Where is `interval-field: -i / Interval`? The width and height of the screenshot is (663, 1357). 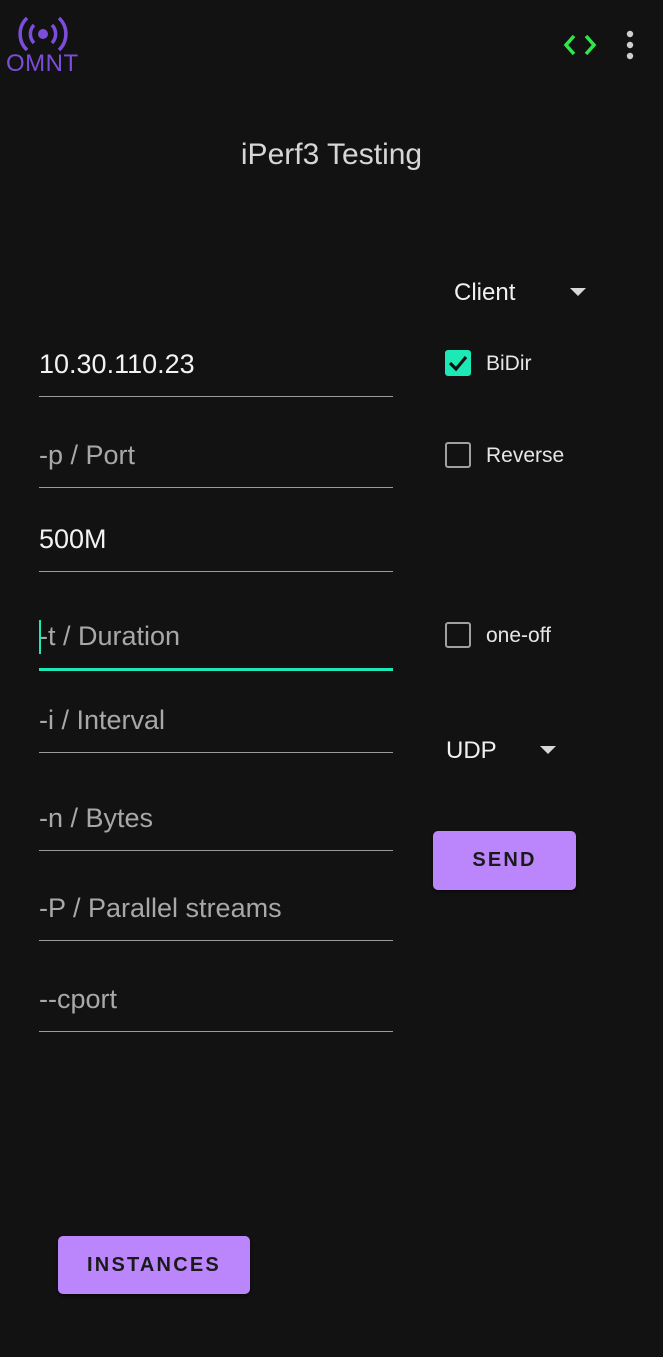
interval-field: -i / Interval is located at coordinates (216, 727).